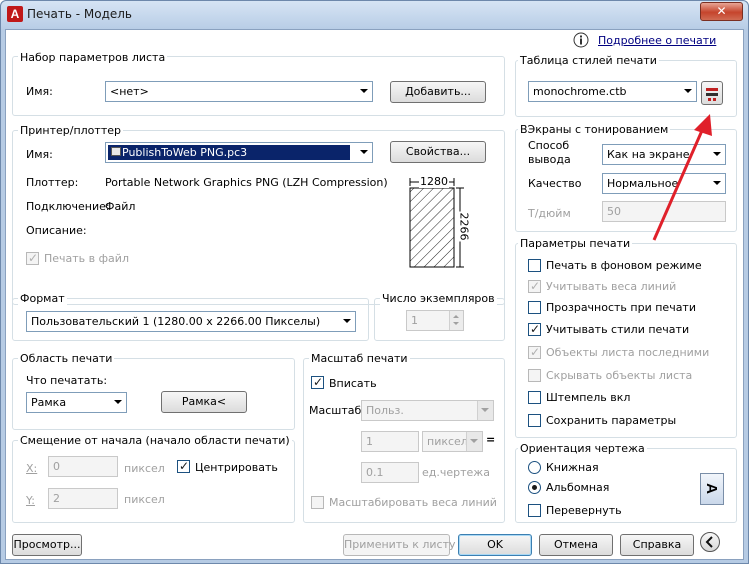 The width and height of the screenshot is (749, 564). What do you see at coordinates (66, 358) in the screenshot?
I see `print-area-legend: Область печати` at bounding box center [66, 358].